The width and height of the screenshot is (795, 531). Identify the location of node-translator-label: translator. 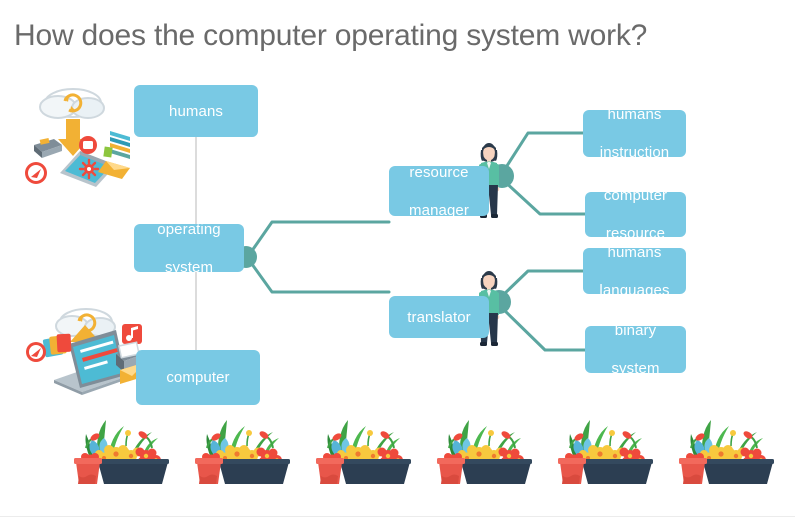
(439, 317).